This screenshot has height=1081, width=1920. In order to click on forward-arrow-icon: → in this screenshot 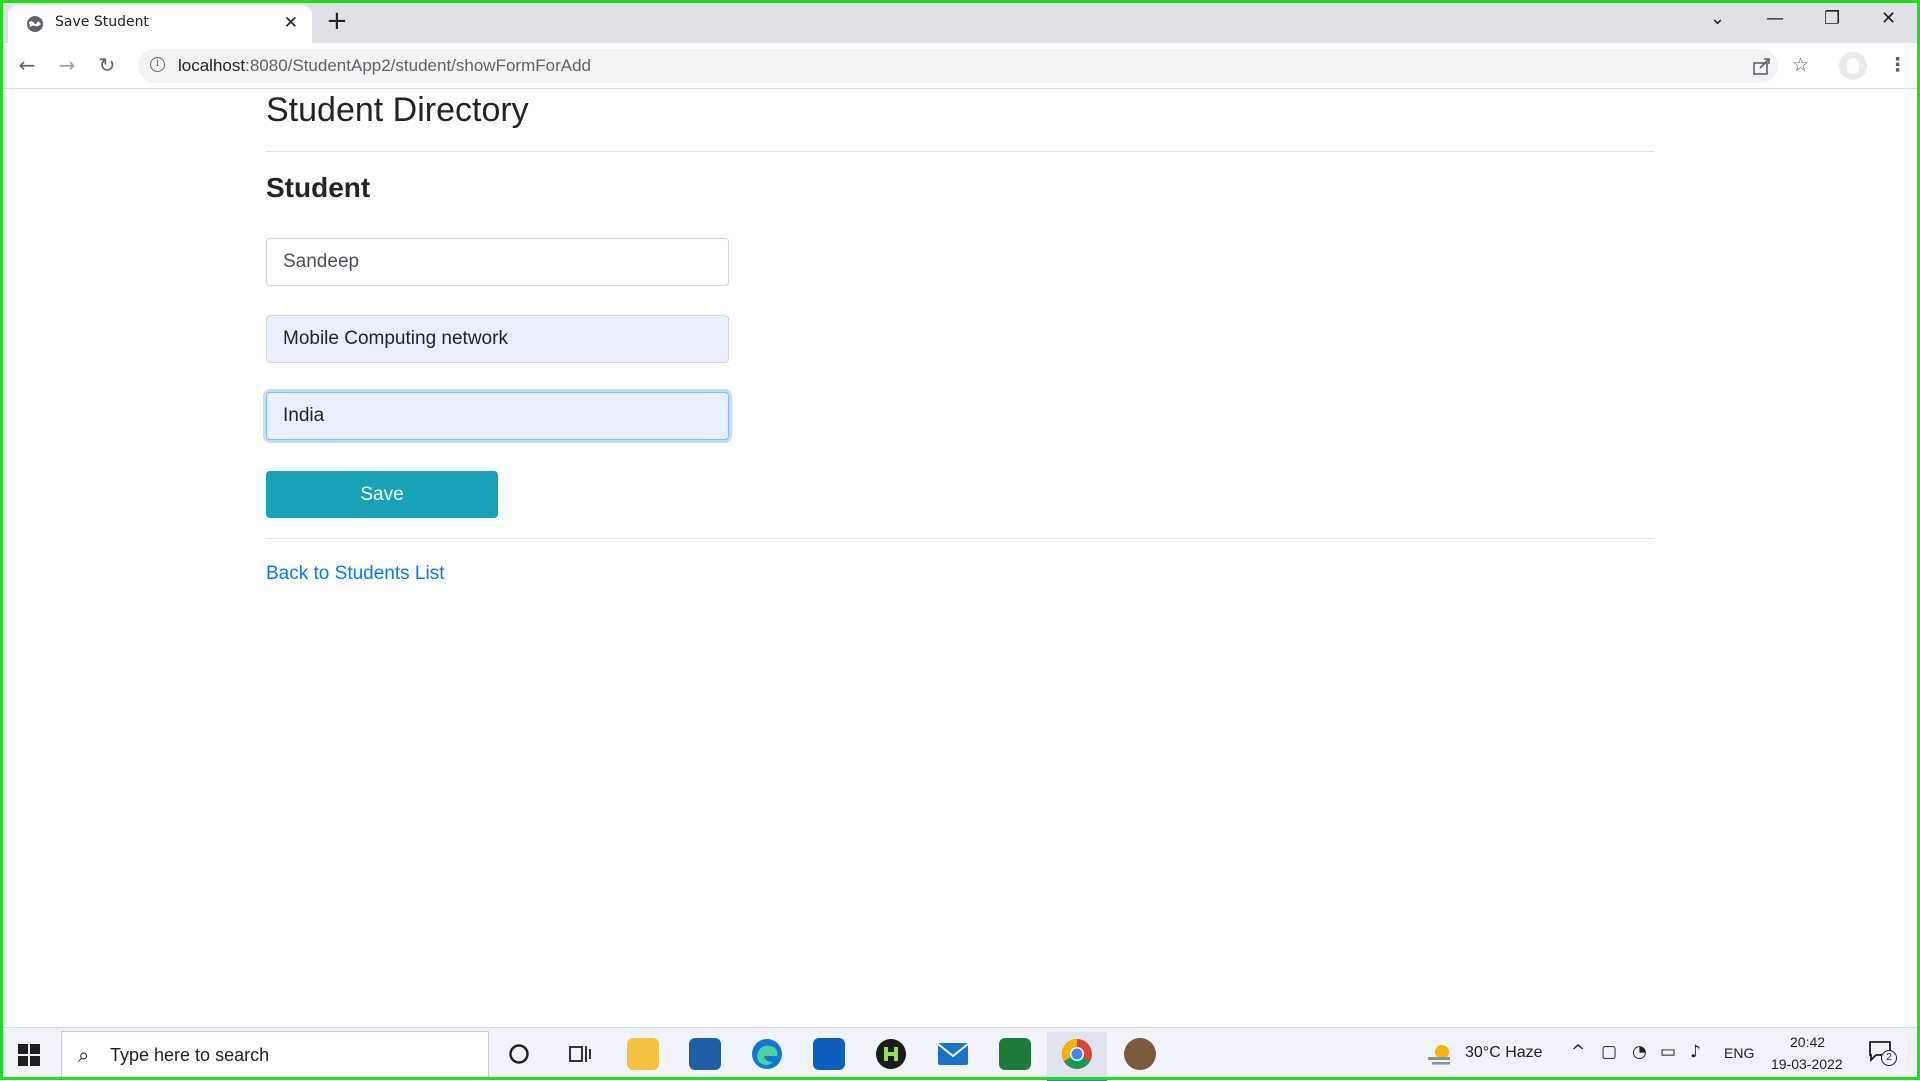, I will do `click(67, 65)`.